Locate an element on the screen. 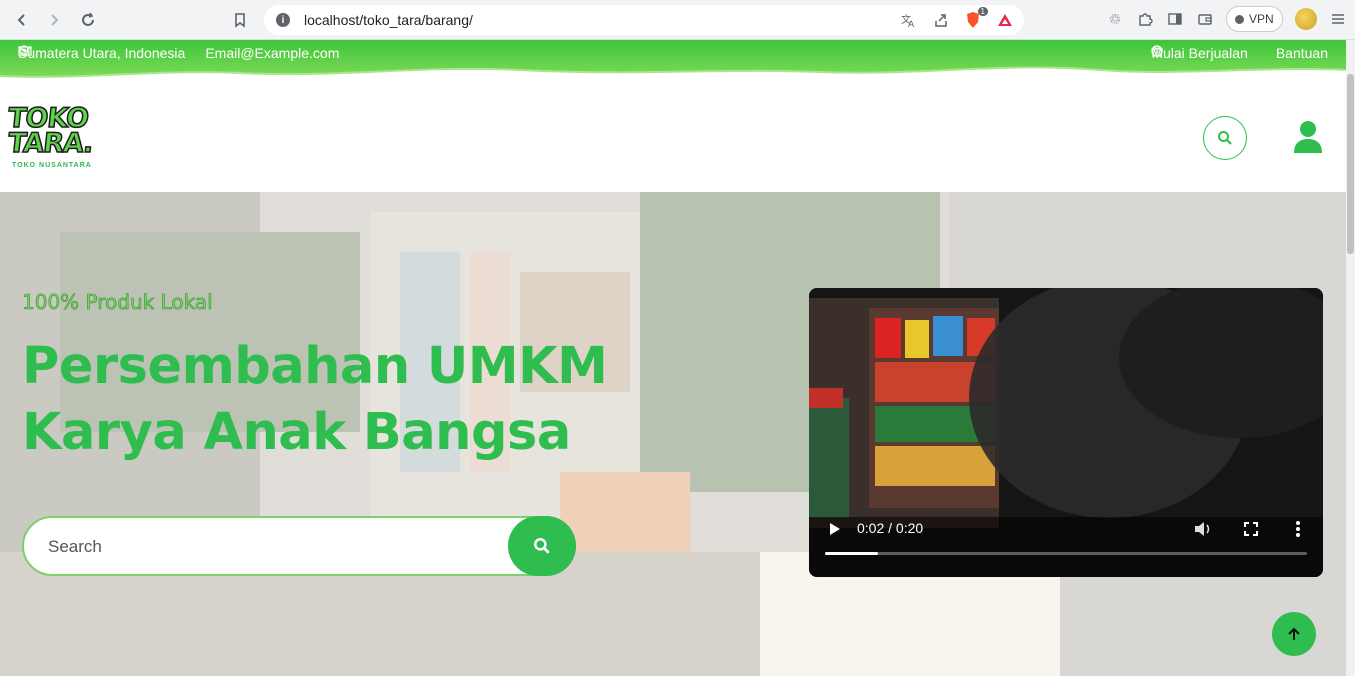  vpn-status-icon is located at coordinates (1239, 19).